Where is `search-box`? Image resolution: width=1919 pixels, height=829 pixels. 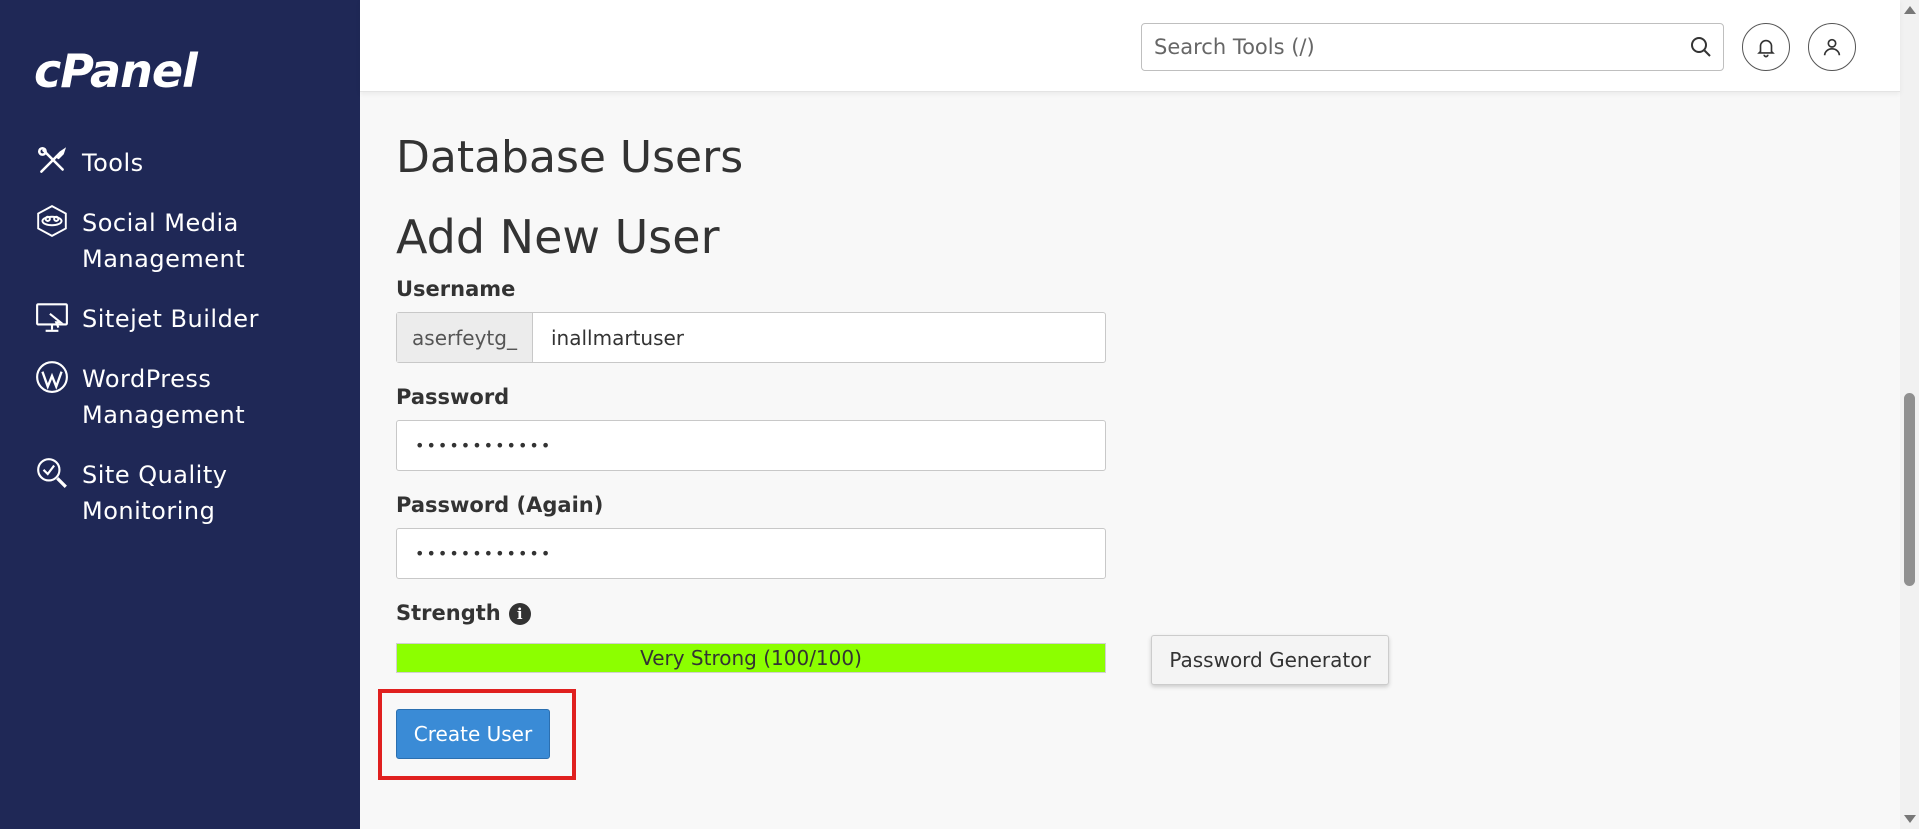 search-box is located at coordinates (1432, 47).